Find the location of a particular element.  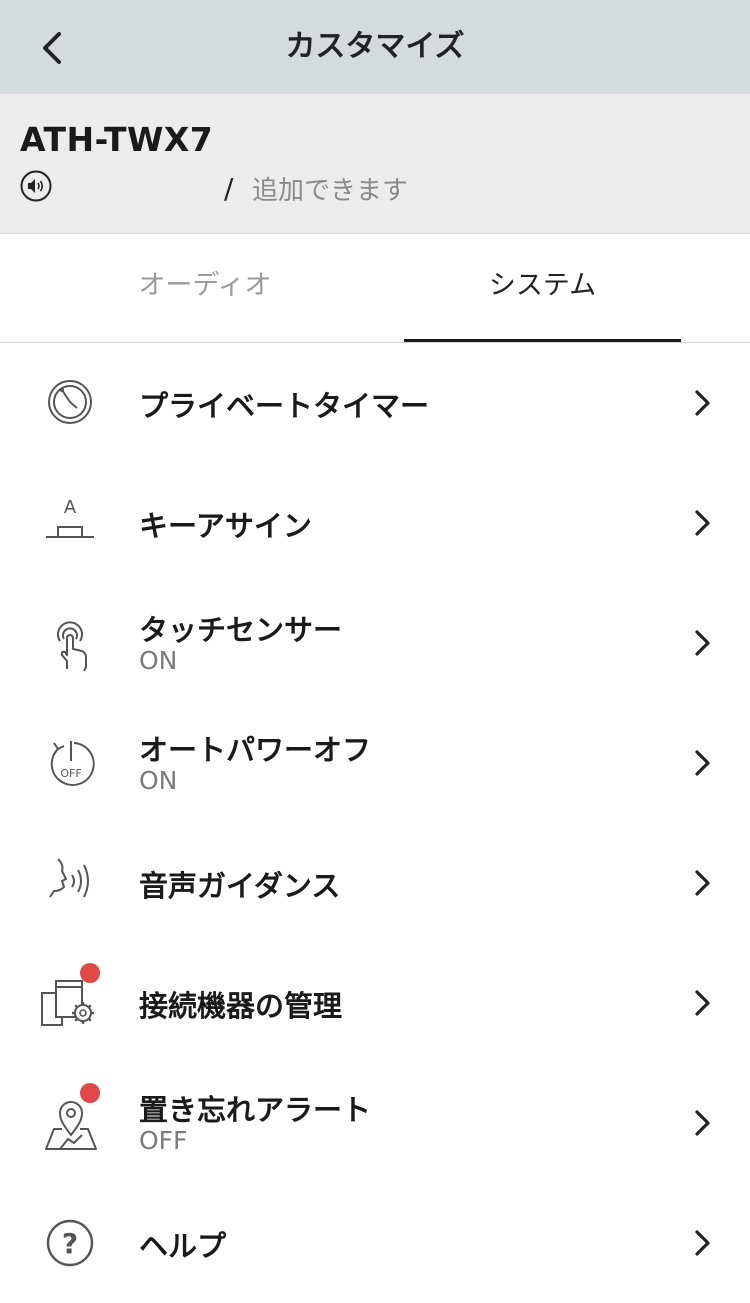

back-button is located at coordinates (52, 48).